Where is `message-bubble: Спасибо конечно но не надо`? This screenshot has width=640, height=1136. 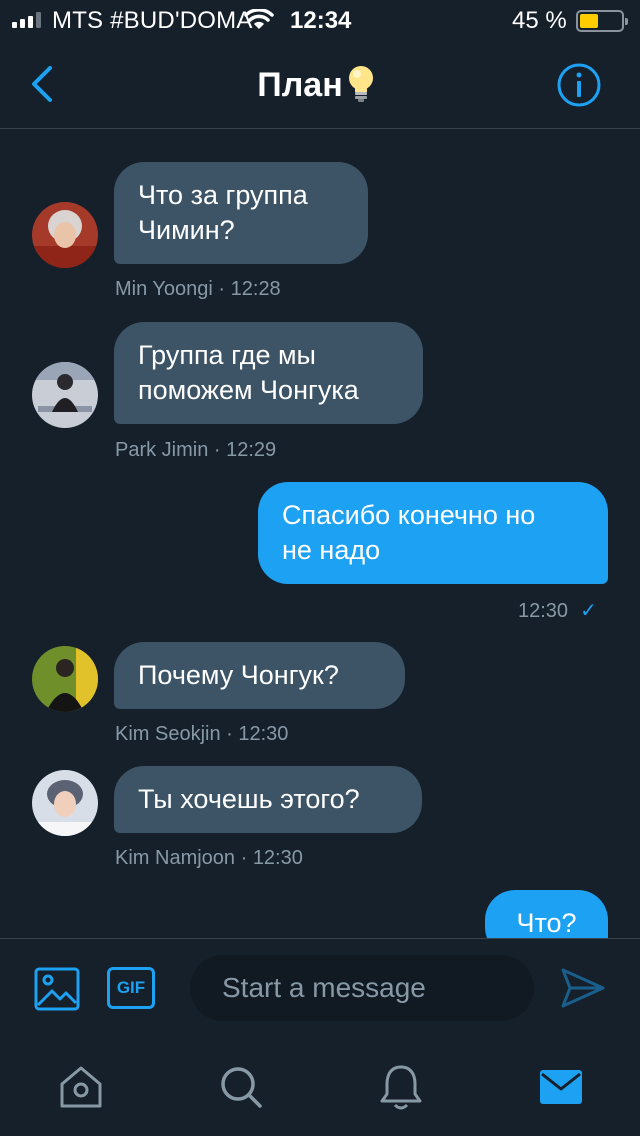
message-bubble: Спасибо конечно но не надо is located at coordinates (433, 533).